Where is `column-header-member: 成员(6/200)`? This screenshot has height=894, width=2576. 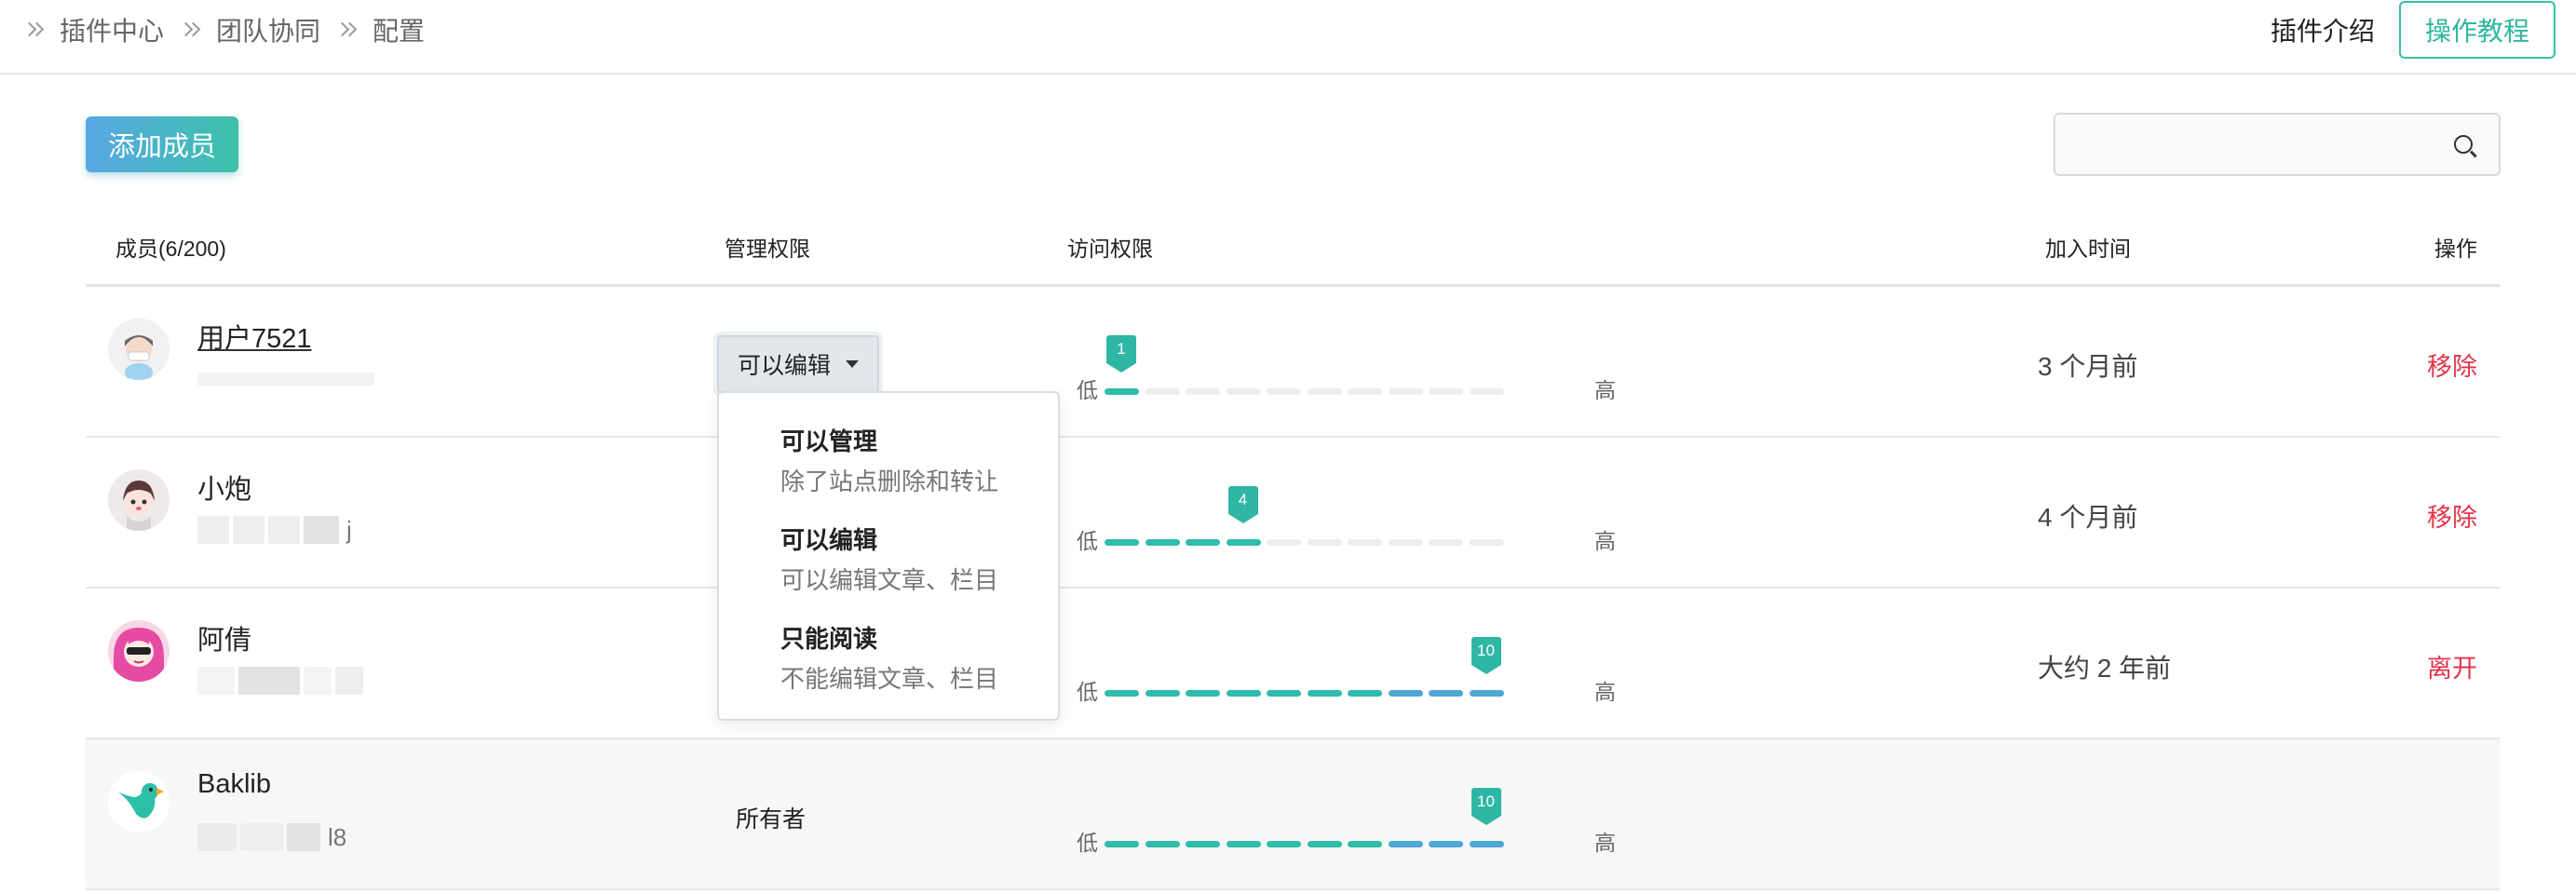 column-header-member: 成员(6/200) is located at coordinates (170, 249).